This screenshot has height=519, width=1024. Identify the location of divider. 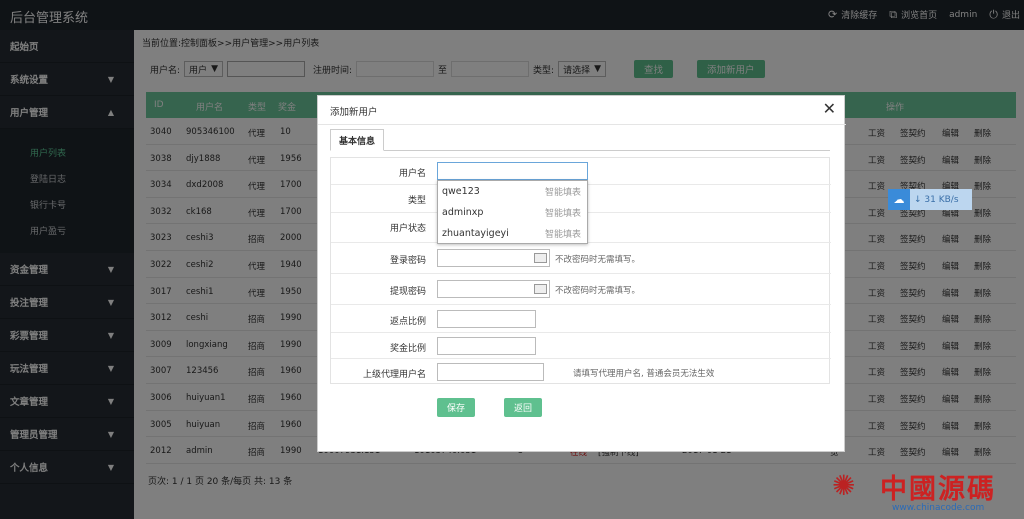
(582, 124).